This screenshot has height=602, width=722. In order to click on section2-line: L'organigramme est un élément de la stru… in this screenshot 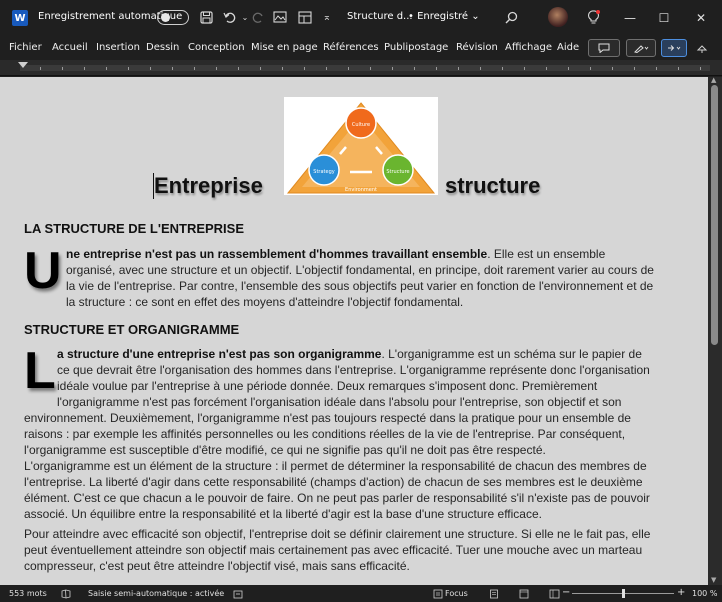, I will do `click(335, 466)`.